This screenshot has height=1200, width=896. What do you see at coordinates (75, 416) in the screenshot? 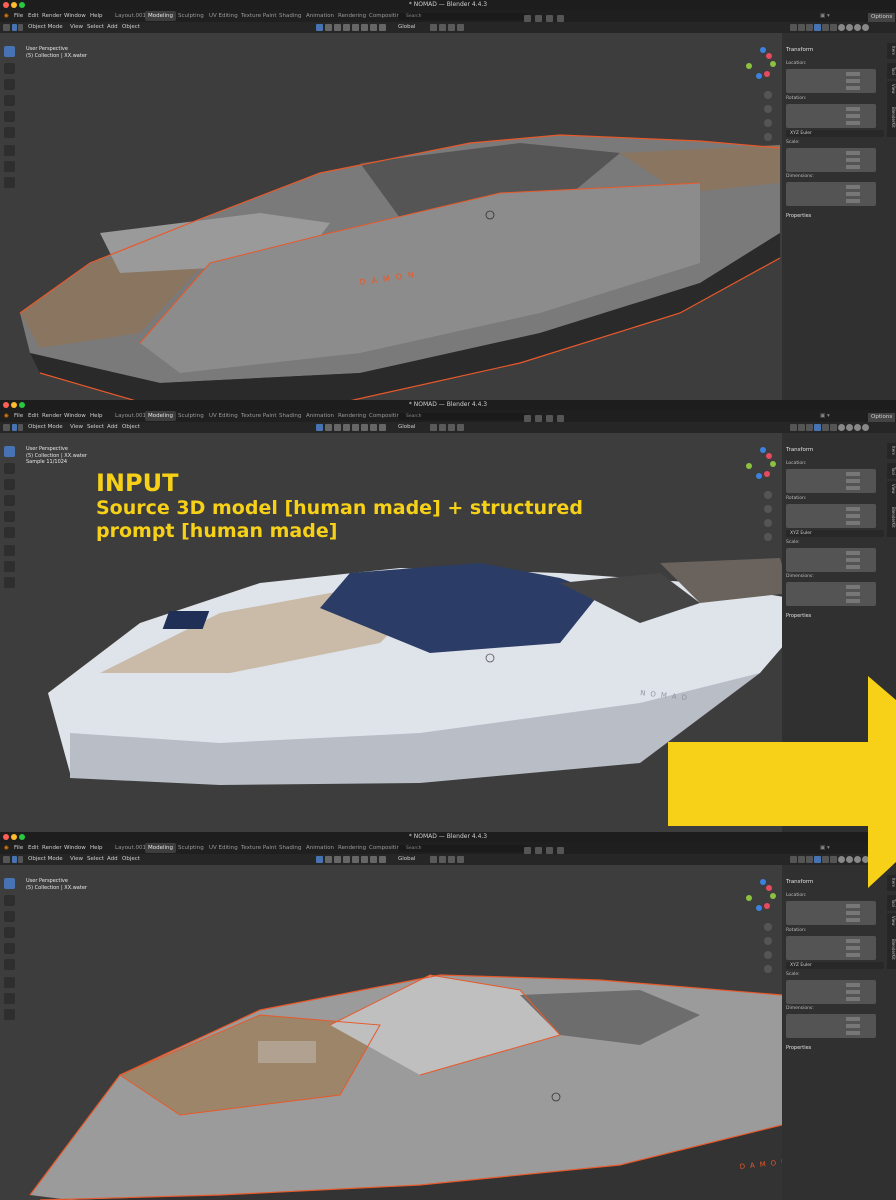
I see `menu-window: Window` at bounding box center [75, 416].